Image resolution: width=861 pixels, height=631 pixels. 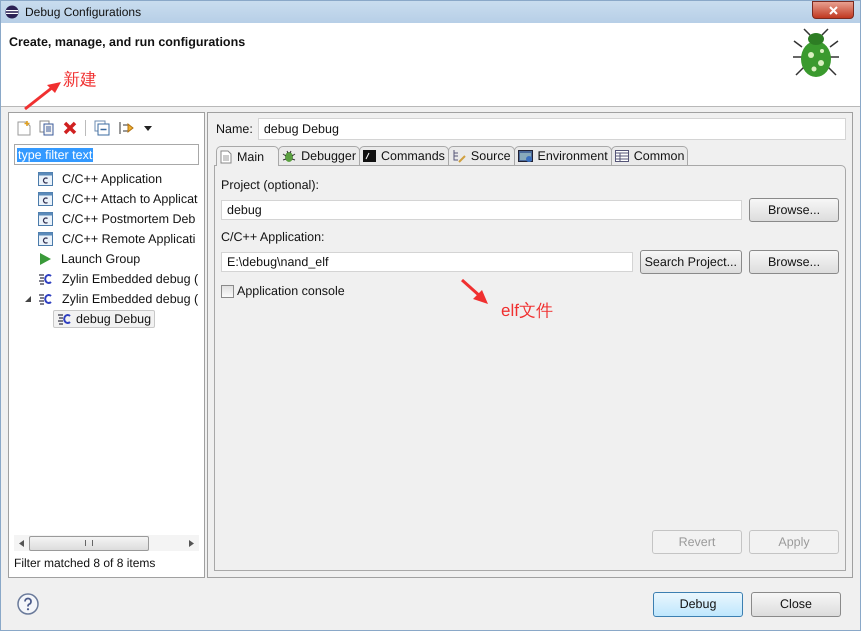 What do you see at coordinates (148, 128) in the screenshot?
I see `dropdown-caret-icon` at bounding box center [148, 128].